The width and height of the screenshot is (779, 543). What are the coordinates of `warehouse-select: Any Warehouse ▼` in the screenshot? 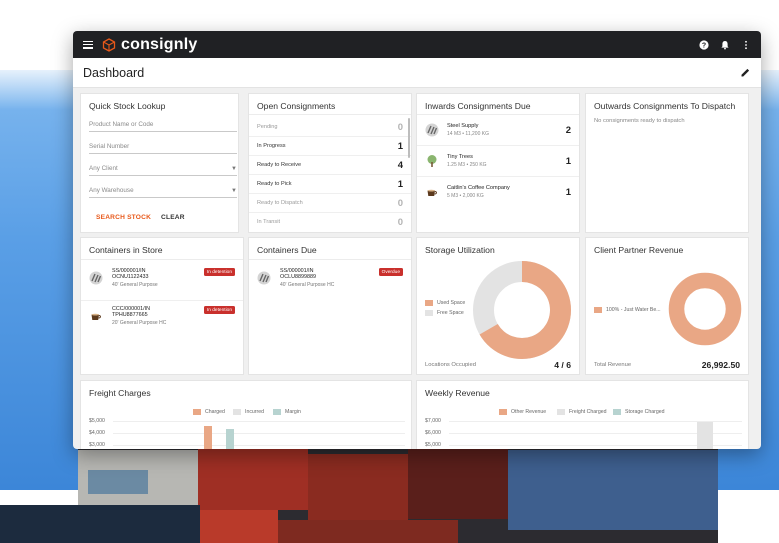 It's located at (163, 191).